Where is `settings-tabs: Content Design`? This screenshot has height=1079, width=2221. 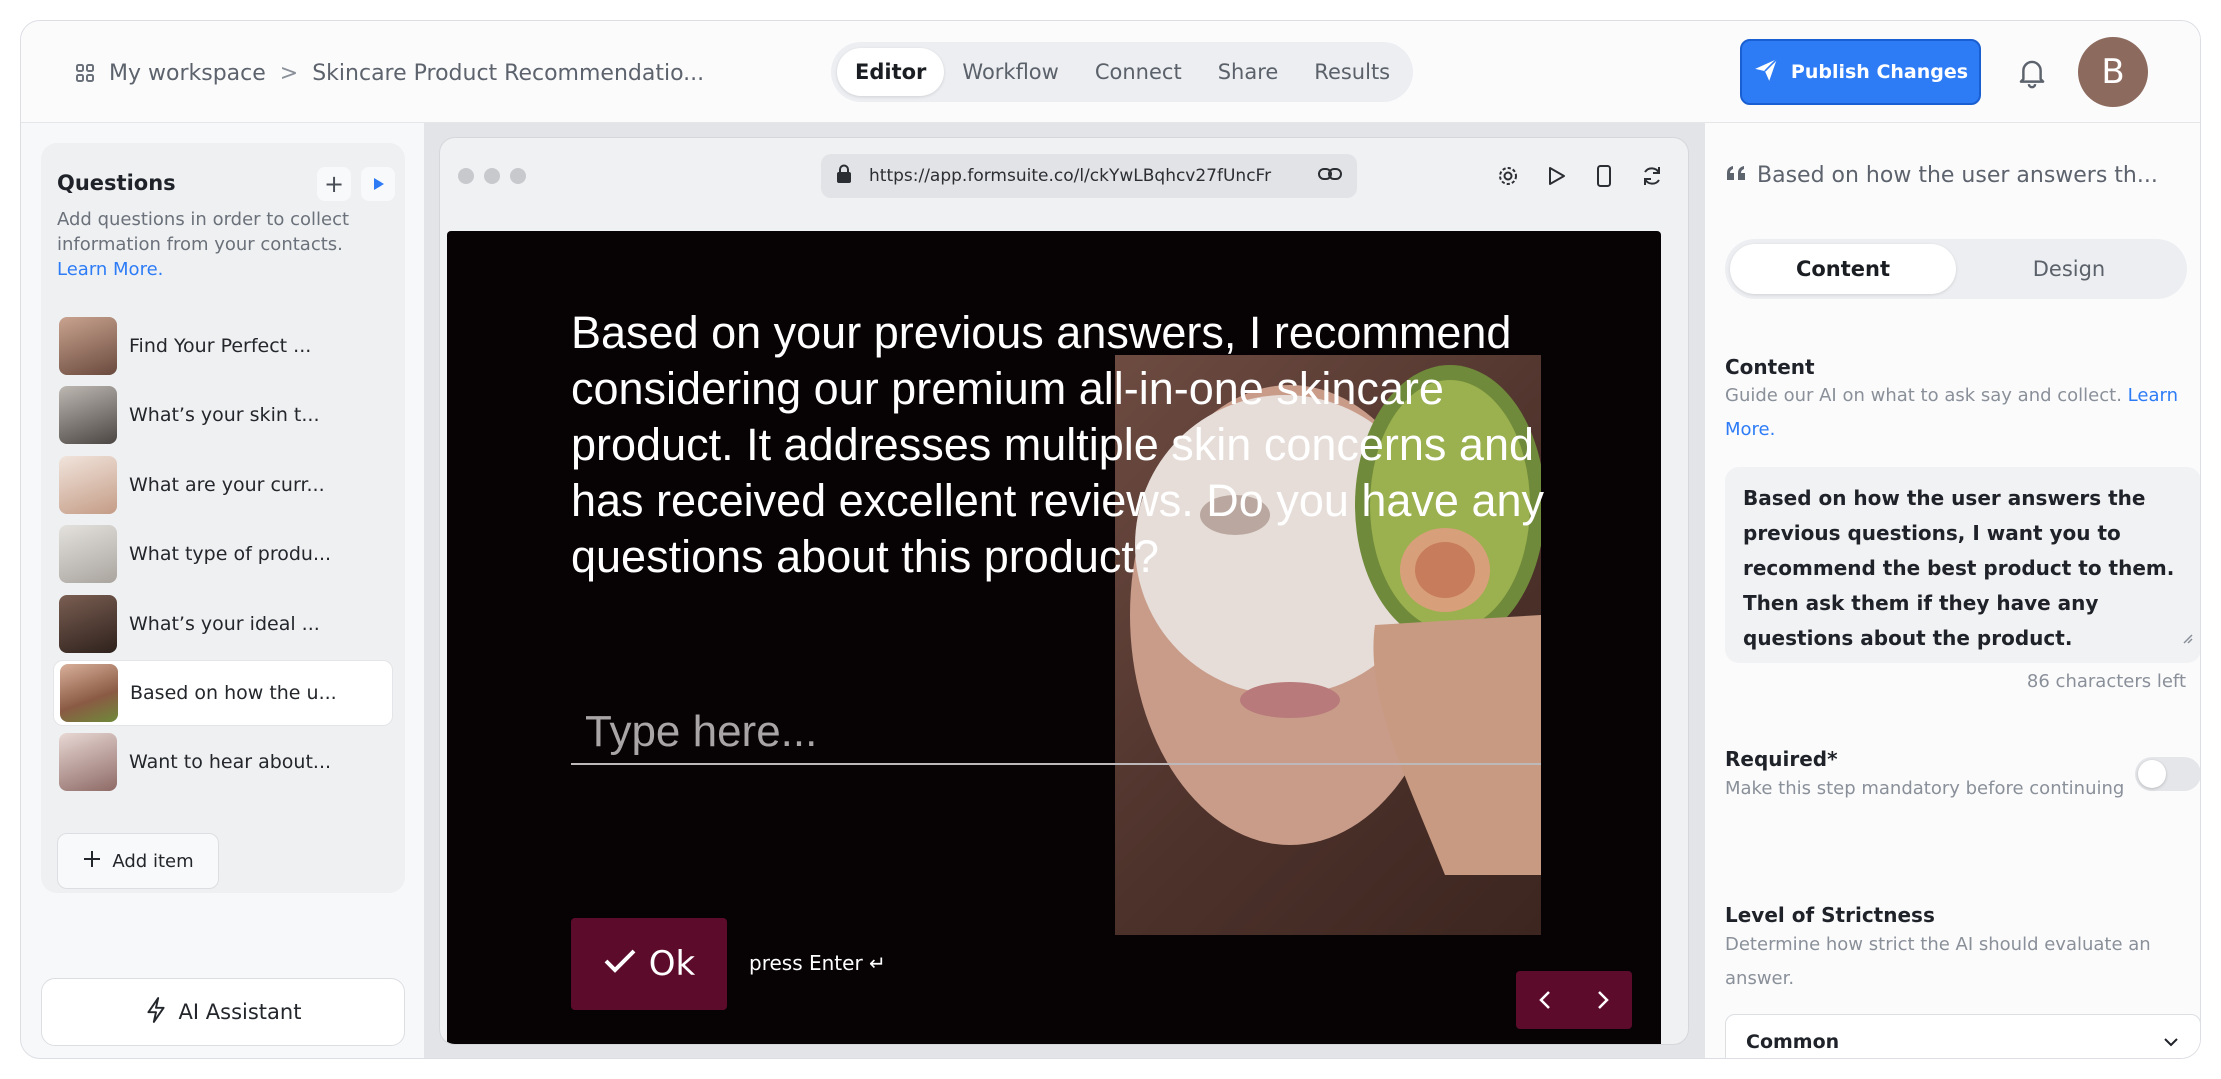
settings-tabs: Content Design is located at coordinates (1956, 269).